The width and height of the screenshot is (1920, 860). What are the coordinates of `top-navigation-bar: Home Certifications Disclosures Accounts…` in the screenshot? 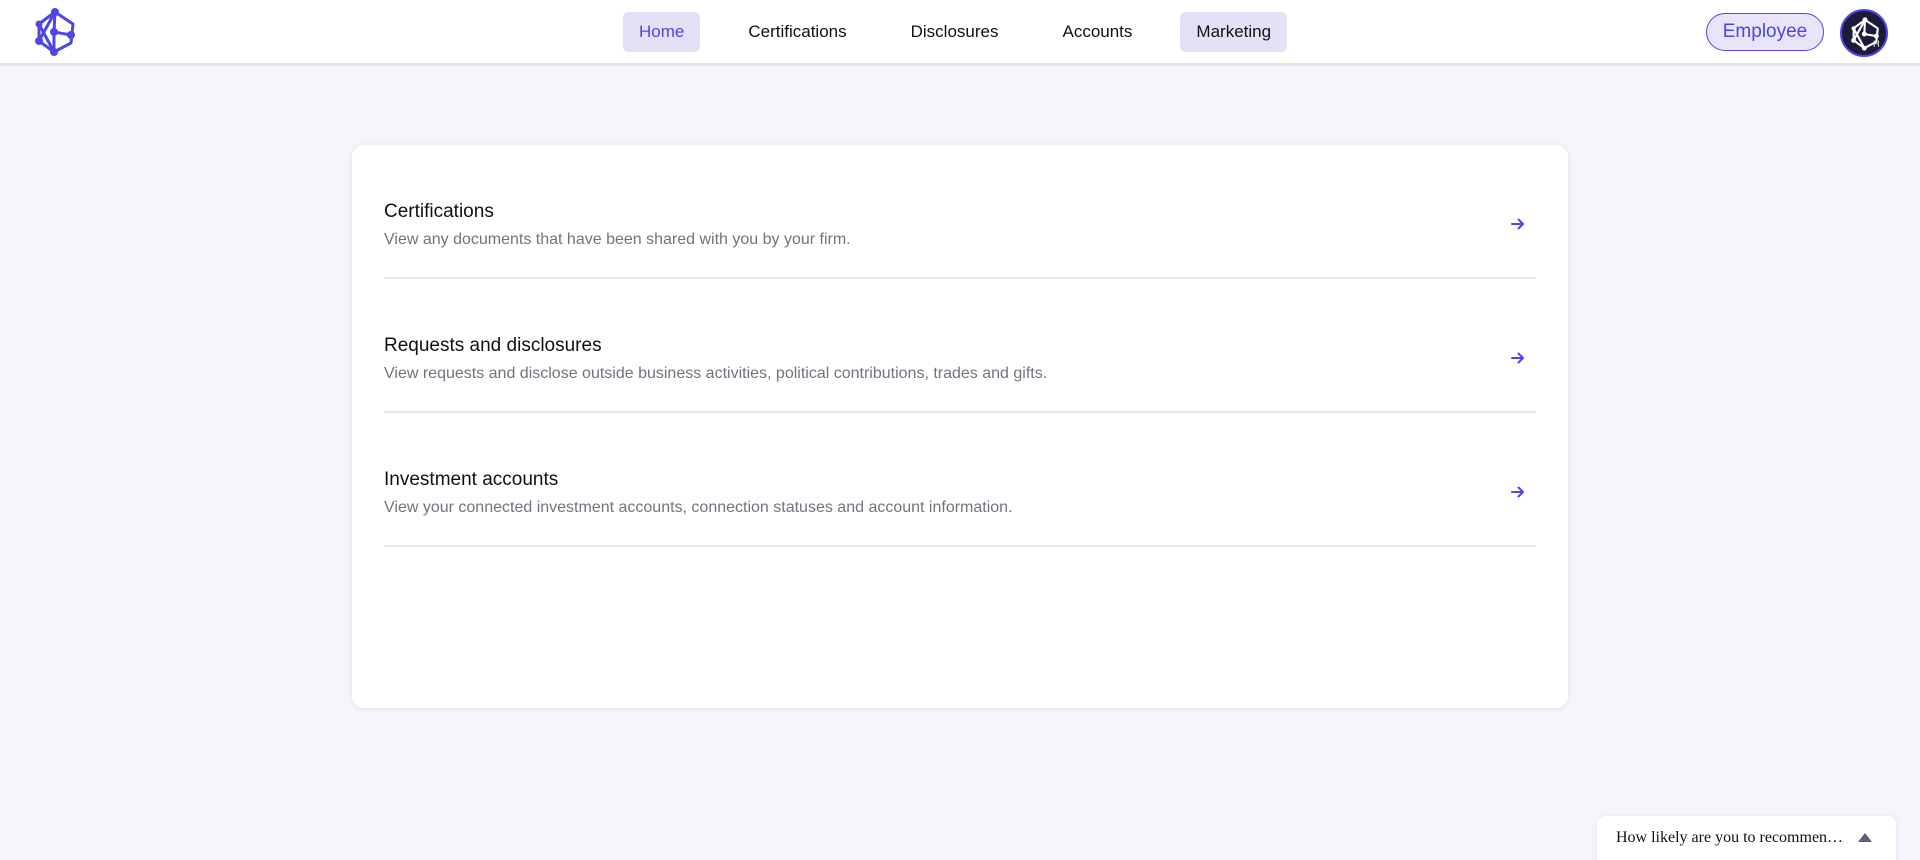 It's located at (960, 32).